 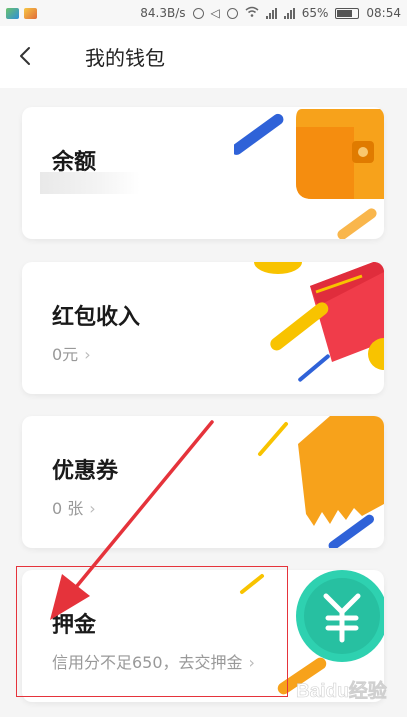 What do you see at coordinates (271, 13) in the screenshot?
I see `signal-icon` at bounding box center [271, 13].